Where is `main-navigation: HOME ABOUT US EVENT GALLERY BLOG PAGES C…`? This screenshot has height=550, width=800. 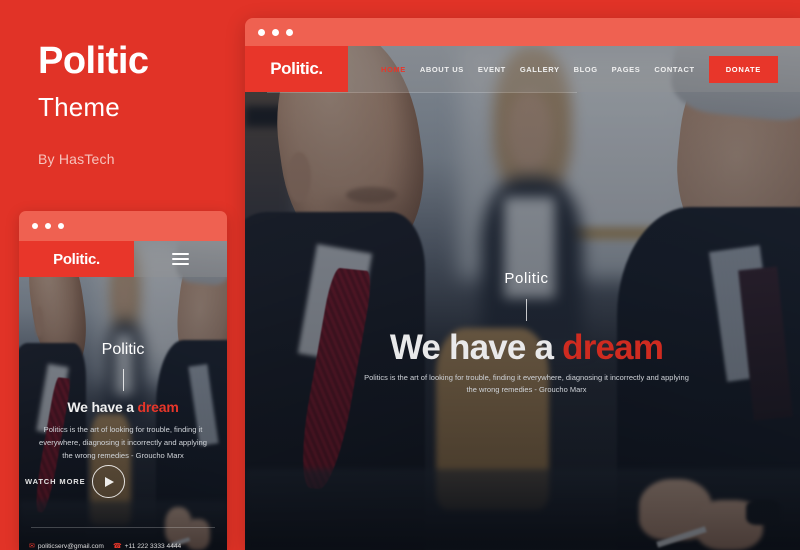 main-navigation: HOME ABOUT US EVENT GALLERY BLOG PAGES C… is located at coordinates (574, 69).